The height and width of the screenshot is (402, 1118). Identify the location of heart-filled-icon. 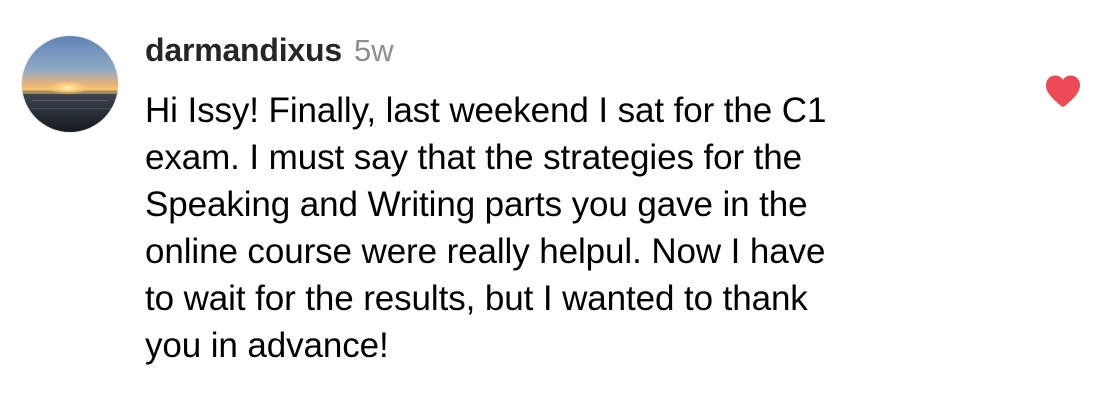
(1063, 91).